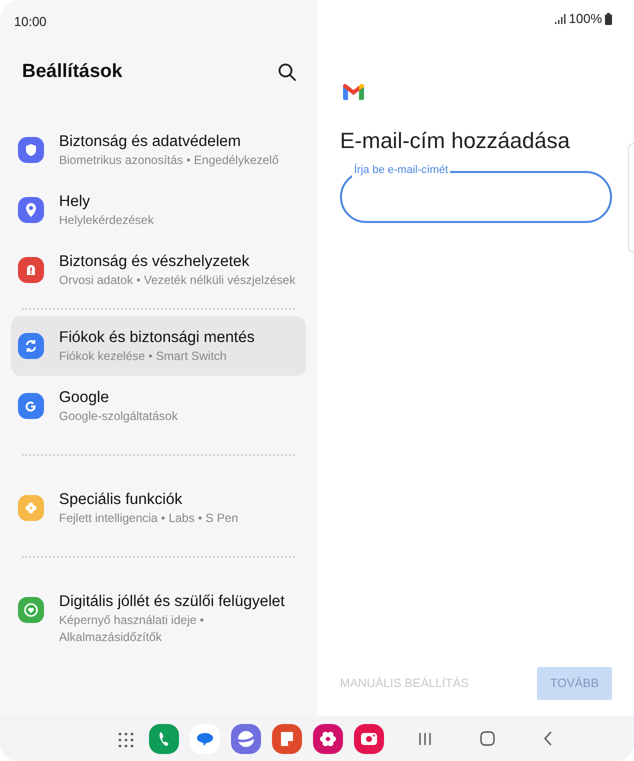  What do you see at coordinates (118, 416) in the screenshot?
I see `item-subtitle: Google-szolgáltatások` at bounding box center [118, 416].